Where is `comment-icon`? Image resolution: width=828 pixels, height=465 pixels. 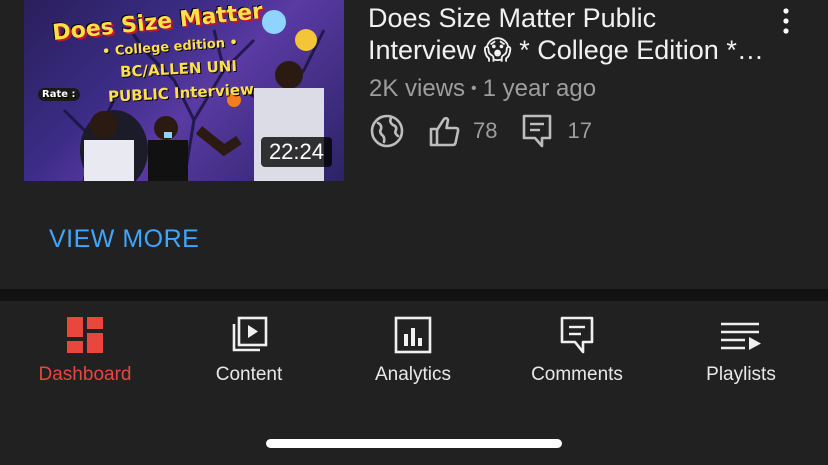
comment-icon is located at coordinates (537, 131).